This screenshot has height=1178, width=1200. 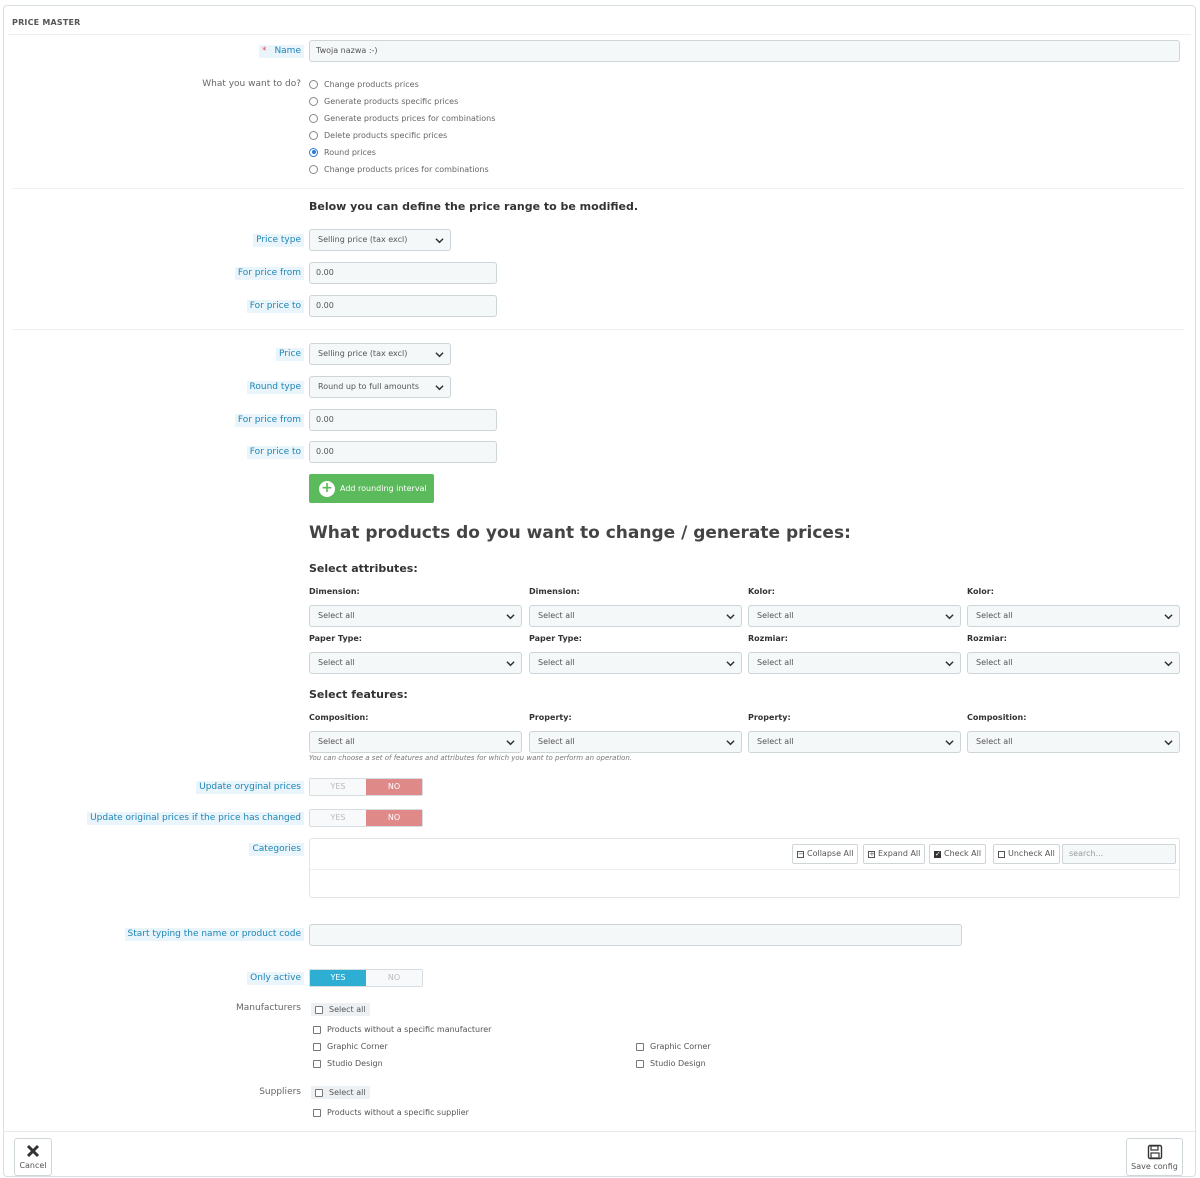 What do you see at coordinates (403, 273) in the screenshot?
I see `range-from-input: 0.00` at bounding box center [403, 273].